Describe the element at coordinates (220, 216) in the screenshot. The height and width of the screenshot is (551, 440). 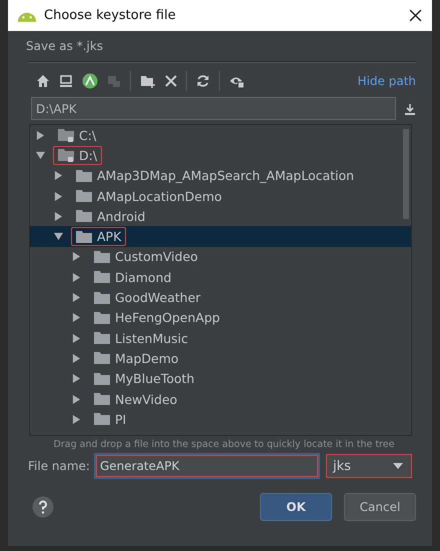
I see `tree-row: Android` at that location.